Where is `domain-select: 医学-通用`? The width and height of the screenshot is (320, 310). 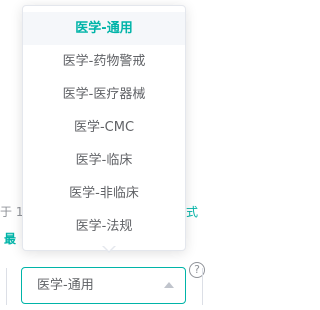
domain-select: 医学-通用 is located at coordinates (103, 285).